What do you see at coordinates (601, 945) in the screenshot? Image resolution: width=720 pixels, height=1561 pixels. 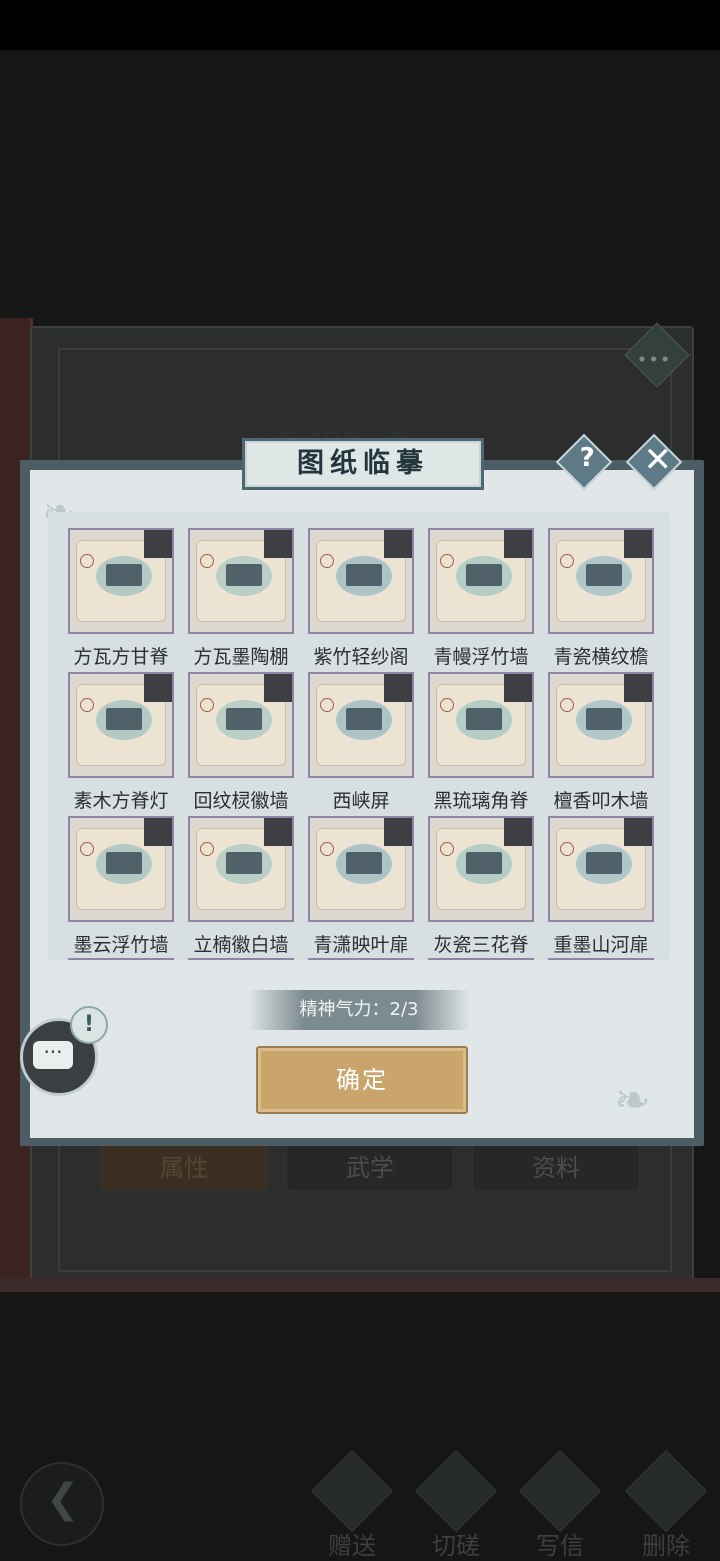 I see `blueprint-name: 重墨山河扉` at bounding box center [601, 945].